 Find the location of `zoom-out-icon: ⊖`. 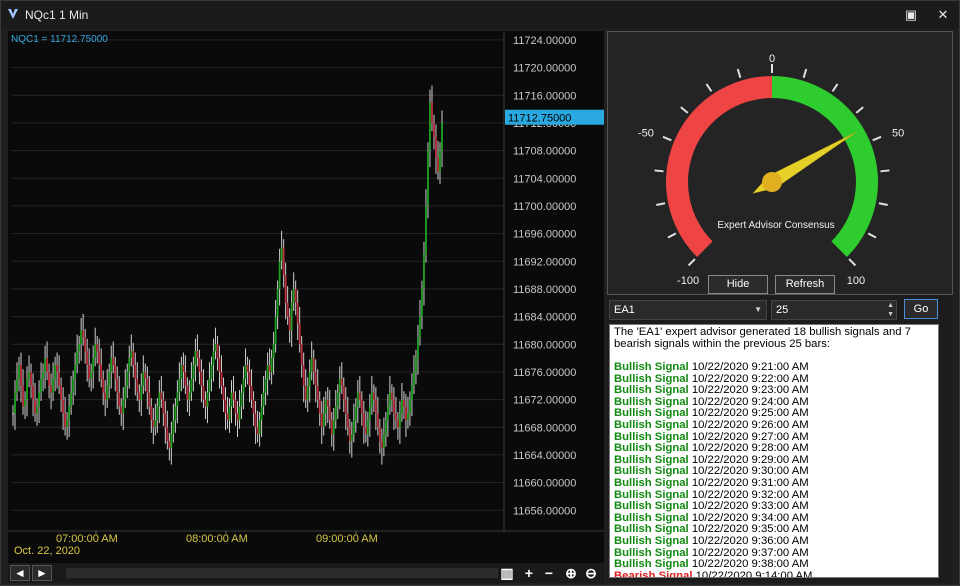

zoom-out-icon: ⊖ is located at coordinates (591, 573).